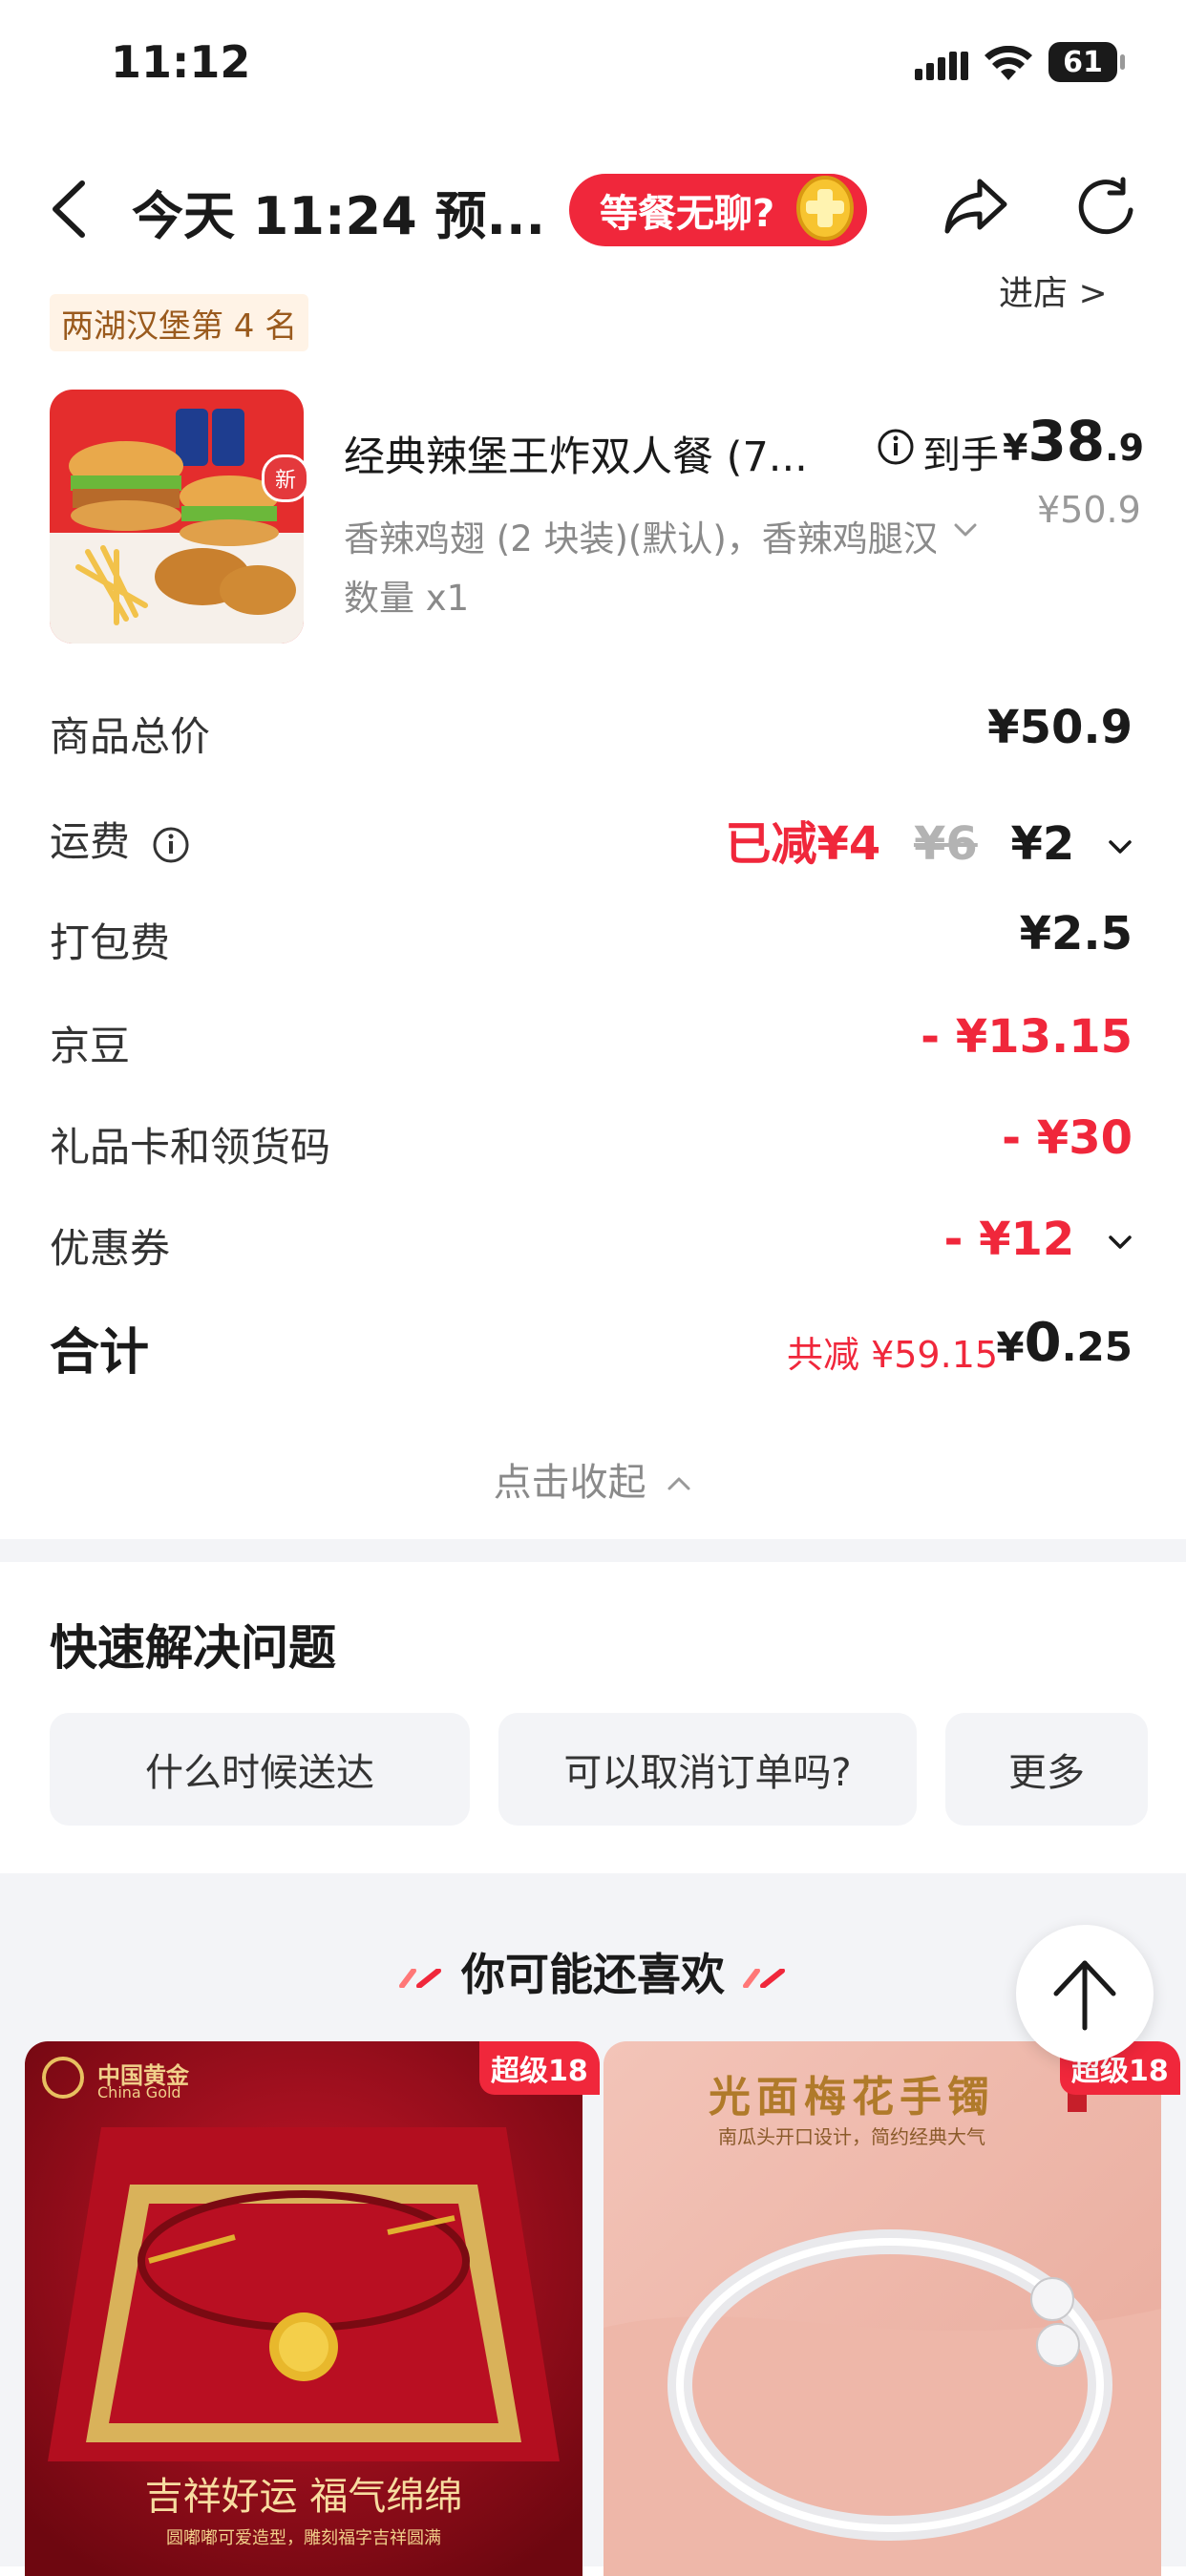 This screenshot has width=1186, height=2576. Describe the element at coordinates (1087, 62) in the screenshot. I see `battery-icon: 61` at that location.